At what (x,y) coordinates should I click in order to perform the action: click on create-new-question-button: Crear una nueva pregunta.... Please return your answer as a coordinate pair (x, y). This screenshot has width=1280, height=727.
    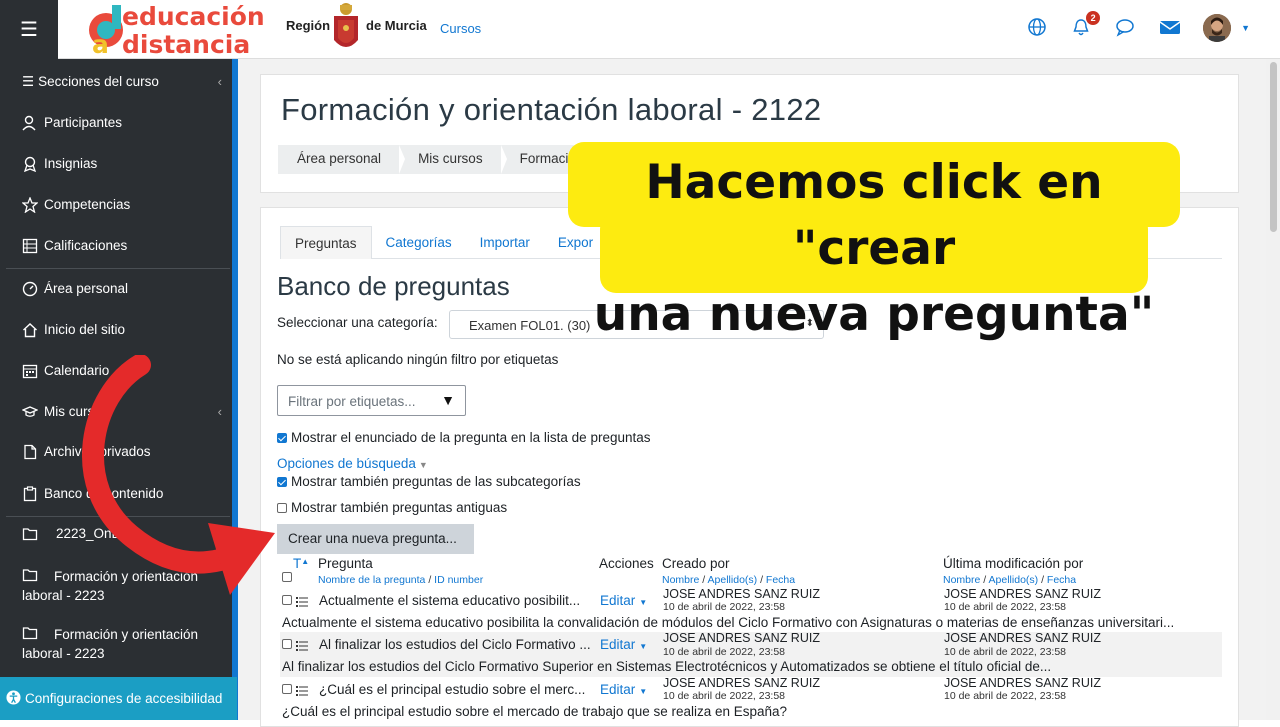
    Looking at the image, I should click on (375, 539).